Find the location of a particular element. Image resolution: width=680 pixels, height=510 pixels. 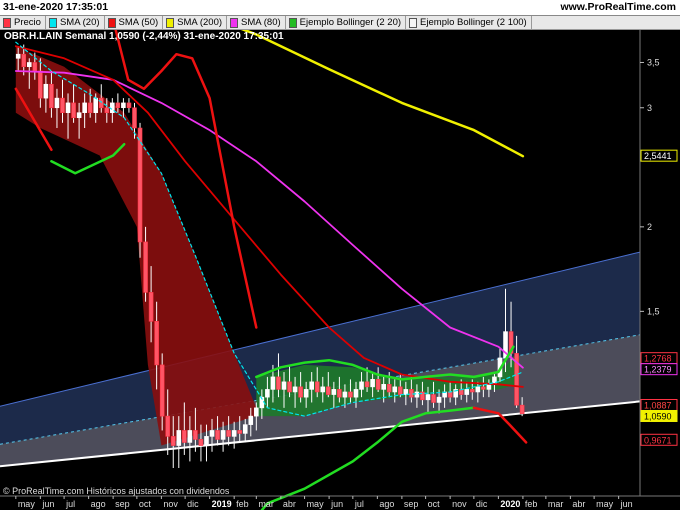

x-tick-label: abr is located at coordinates (289, 504).